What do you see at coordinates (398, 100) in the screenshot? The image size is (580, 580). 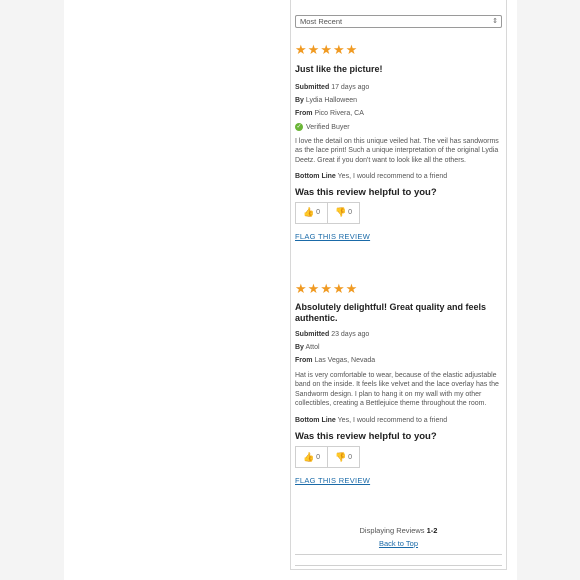 I see `review-author: By Lydia Halloween` at bounding box center [398, 100].